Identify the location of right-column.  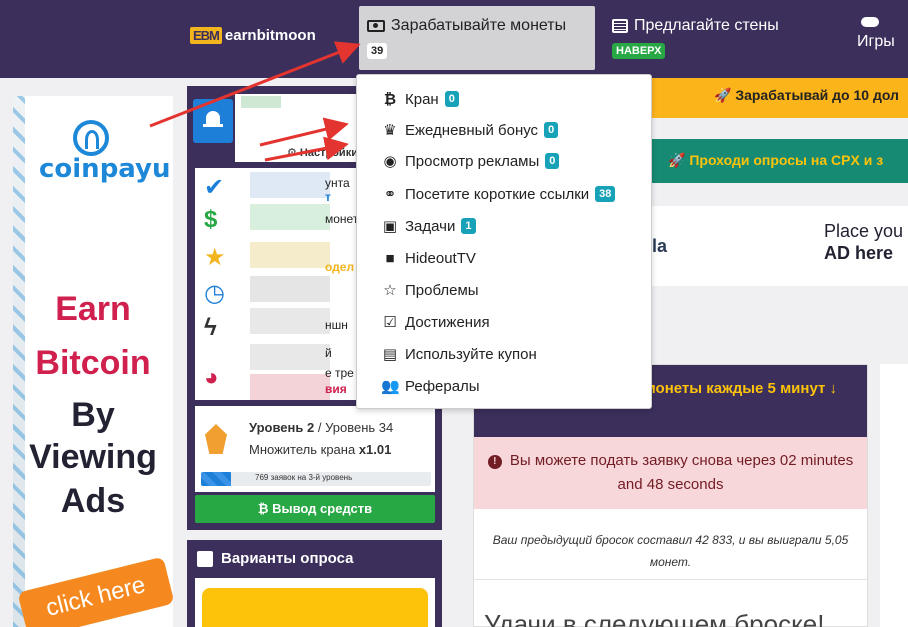
(894, 495).